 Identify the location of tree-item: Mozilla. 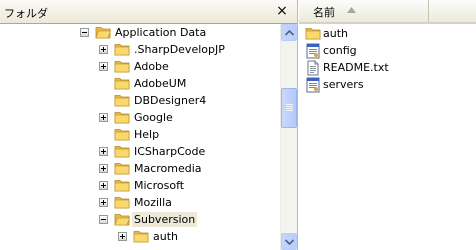
(140, 202).